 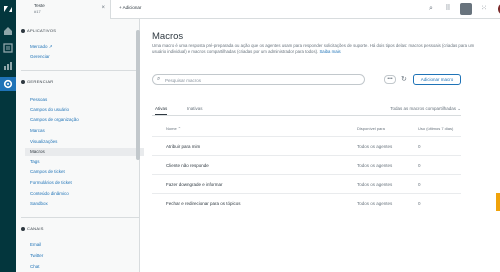 I want to click on sidebar-item-ticket-forms: Formulários de ticket, so click(x=51, y=182).